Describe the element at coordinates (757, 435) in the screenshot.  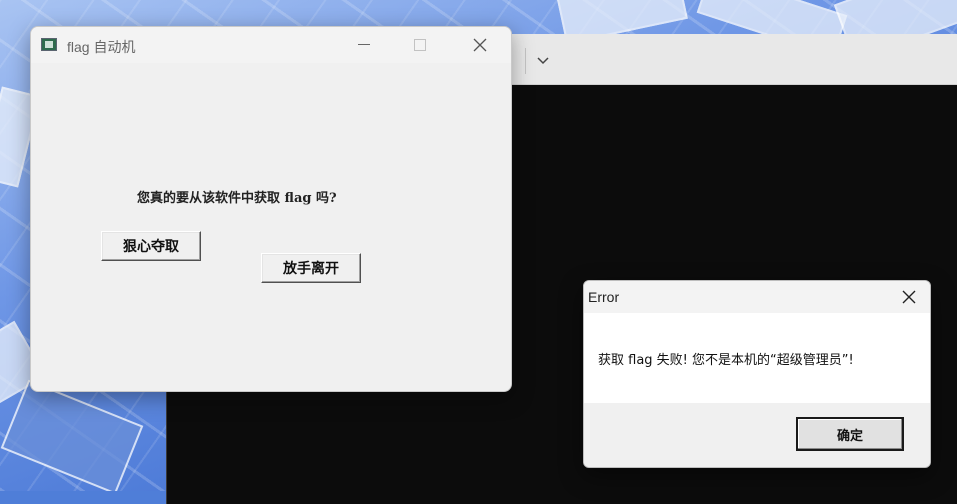
I see `dialog-footer: 确定` at that location.